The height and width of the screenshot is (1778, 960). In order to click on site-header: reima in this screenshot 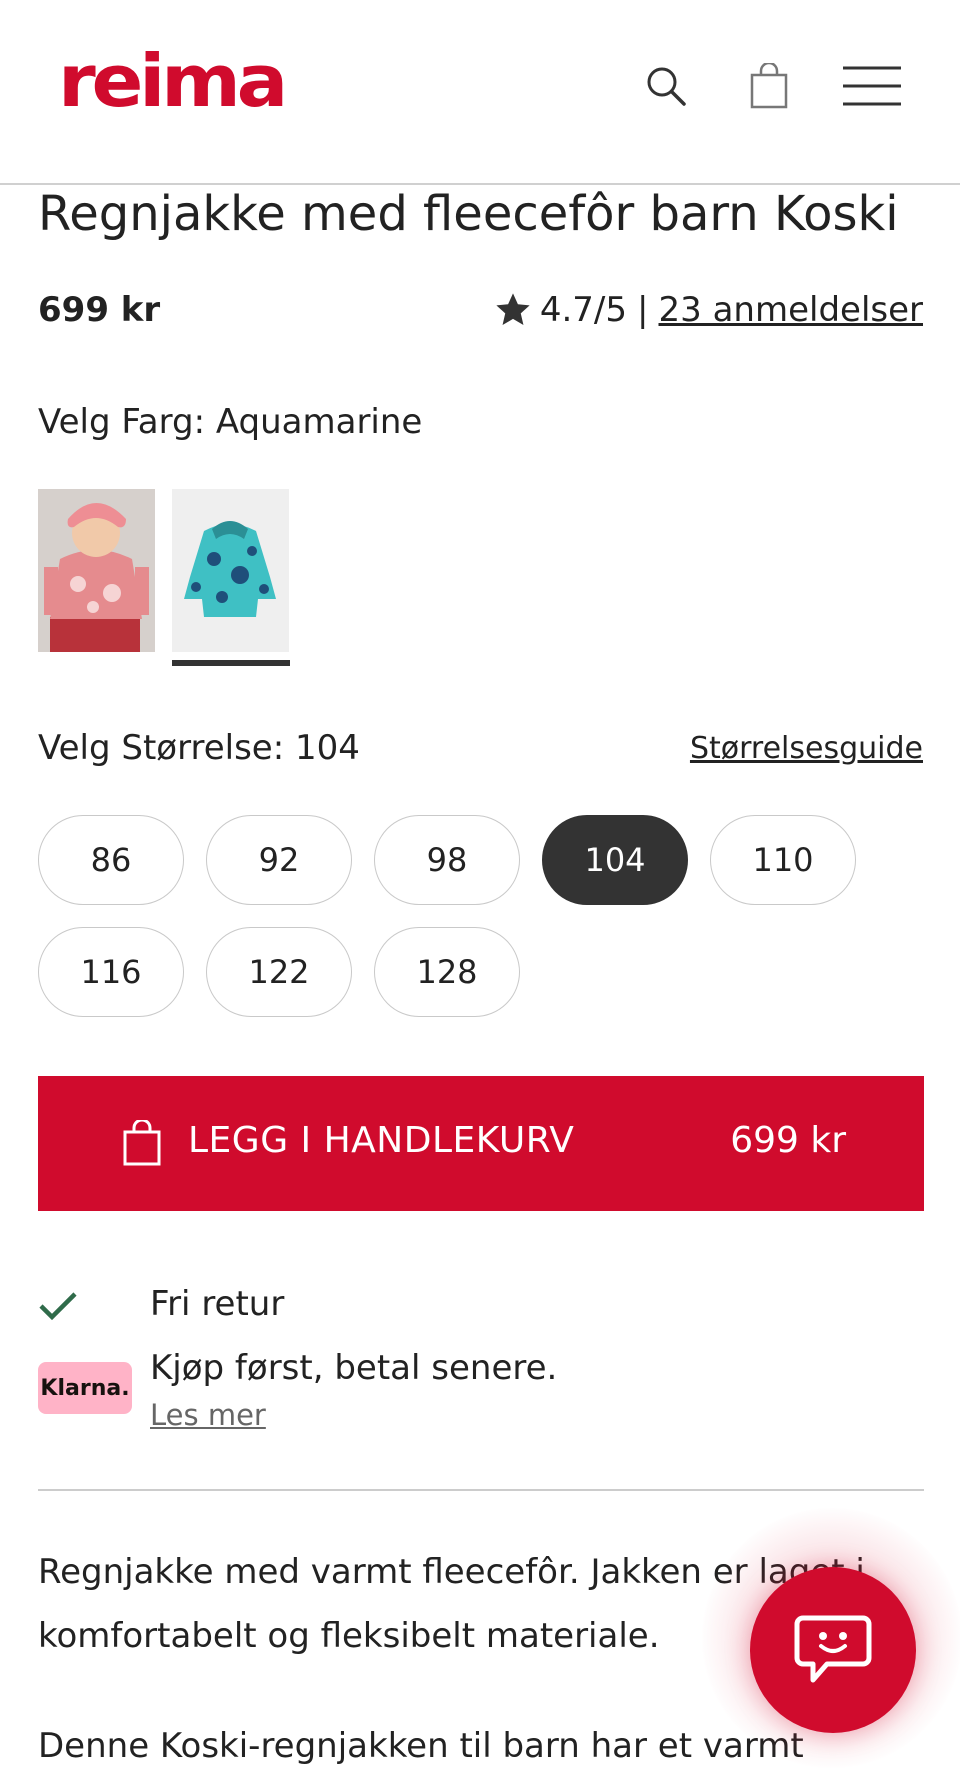, I will do `click(480, 92)`.